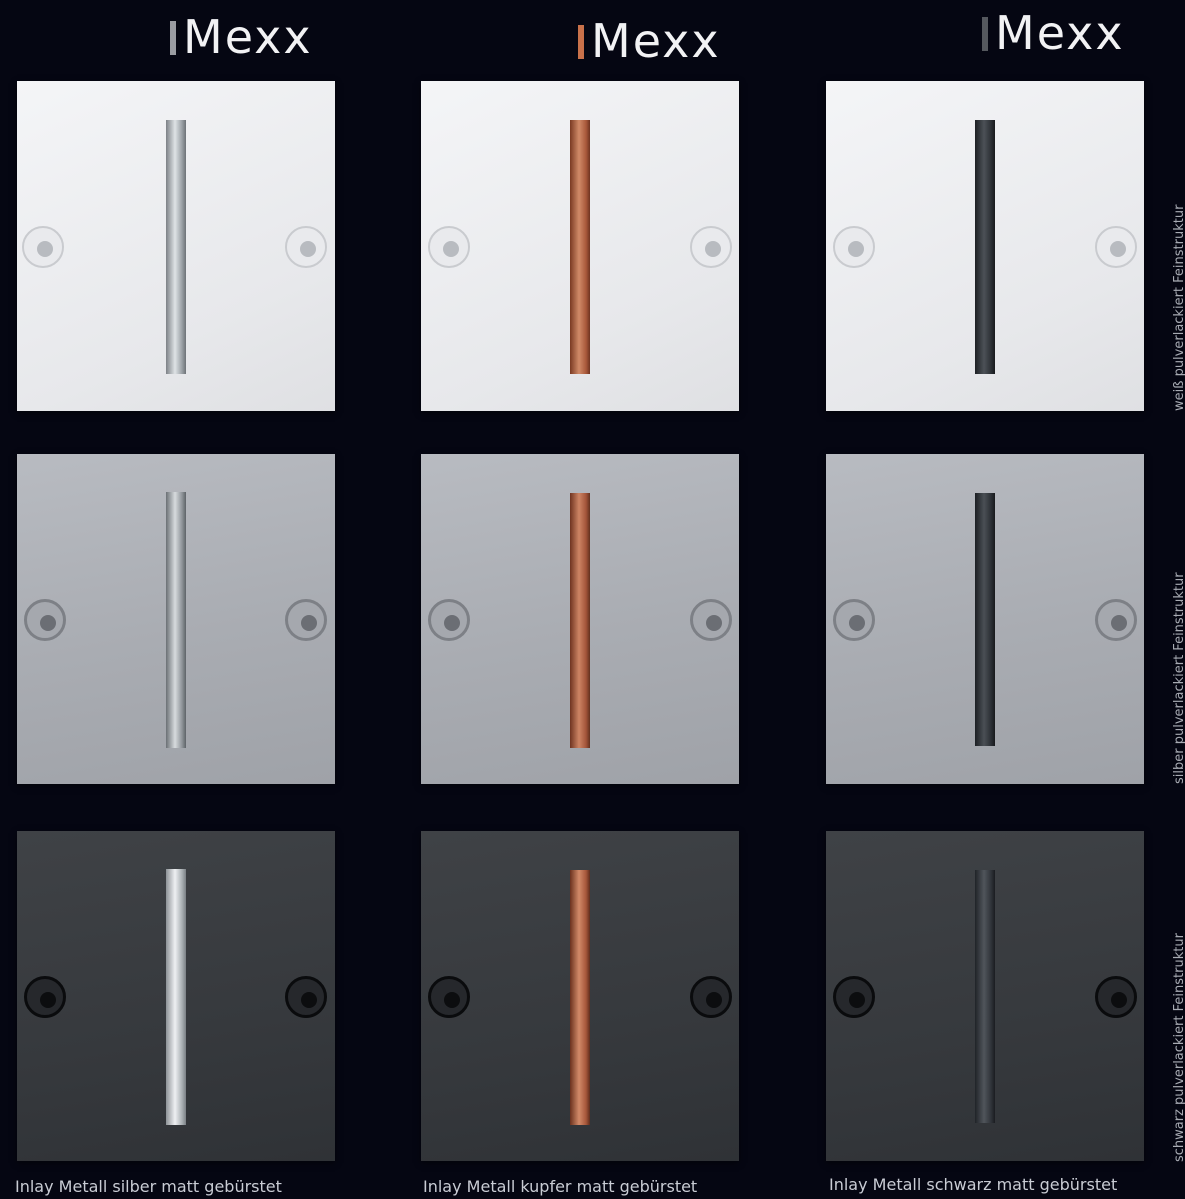  What do you see at coordinates (1178, 1047) in the screenshot?
I see `row-label-black: schwarz pulverlackiert Feinstruktur` at bounding box center [1178, 1047].